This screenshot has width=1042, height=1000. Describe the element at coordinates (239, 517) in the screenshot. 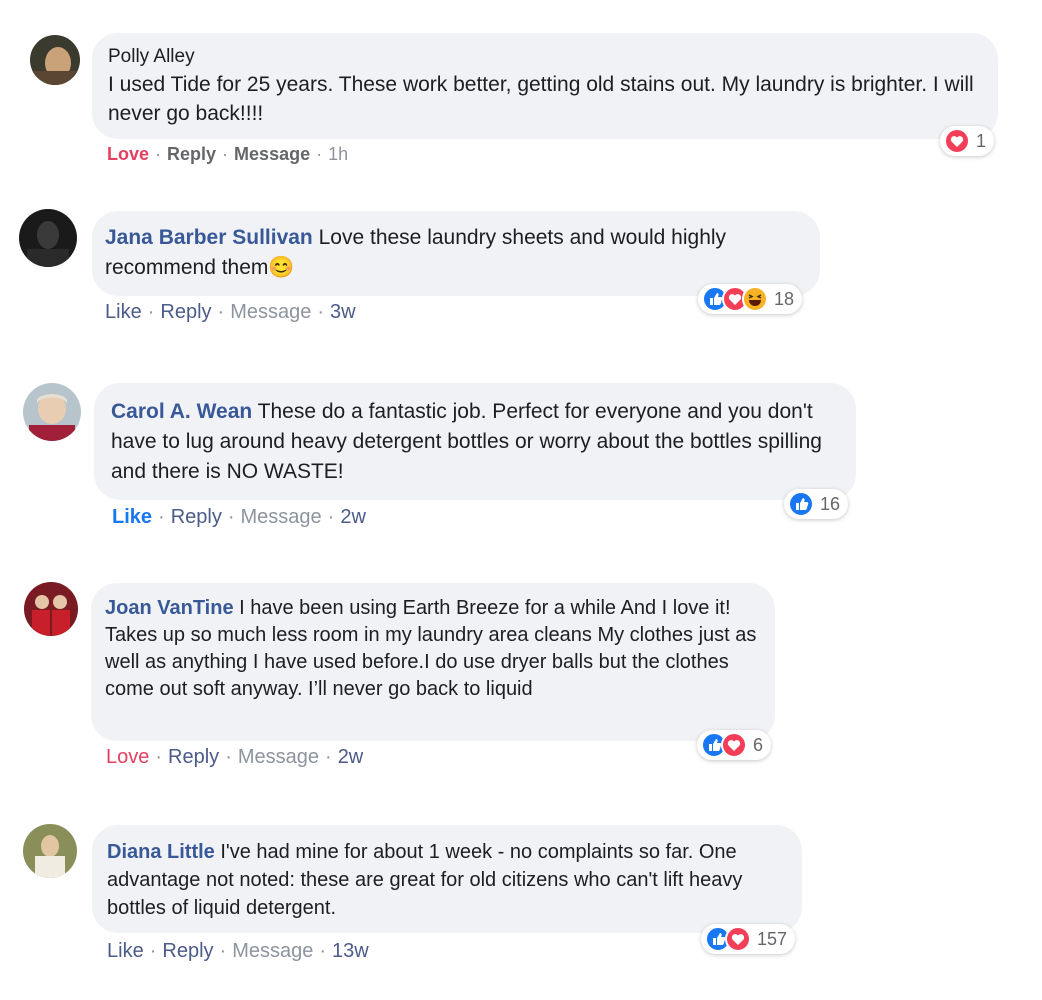

I see `comment-actions: Like · Reply · Message · 2w` at that location.